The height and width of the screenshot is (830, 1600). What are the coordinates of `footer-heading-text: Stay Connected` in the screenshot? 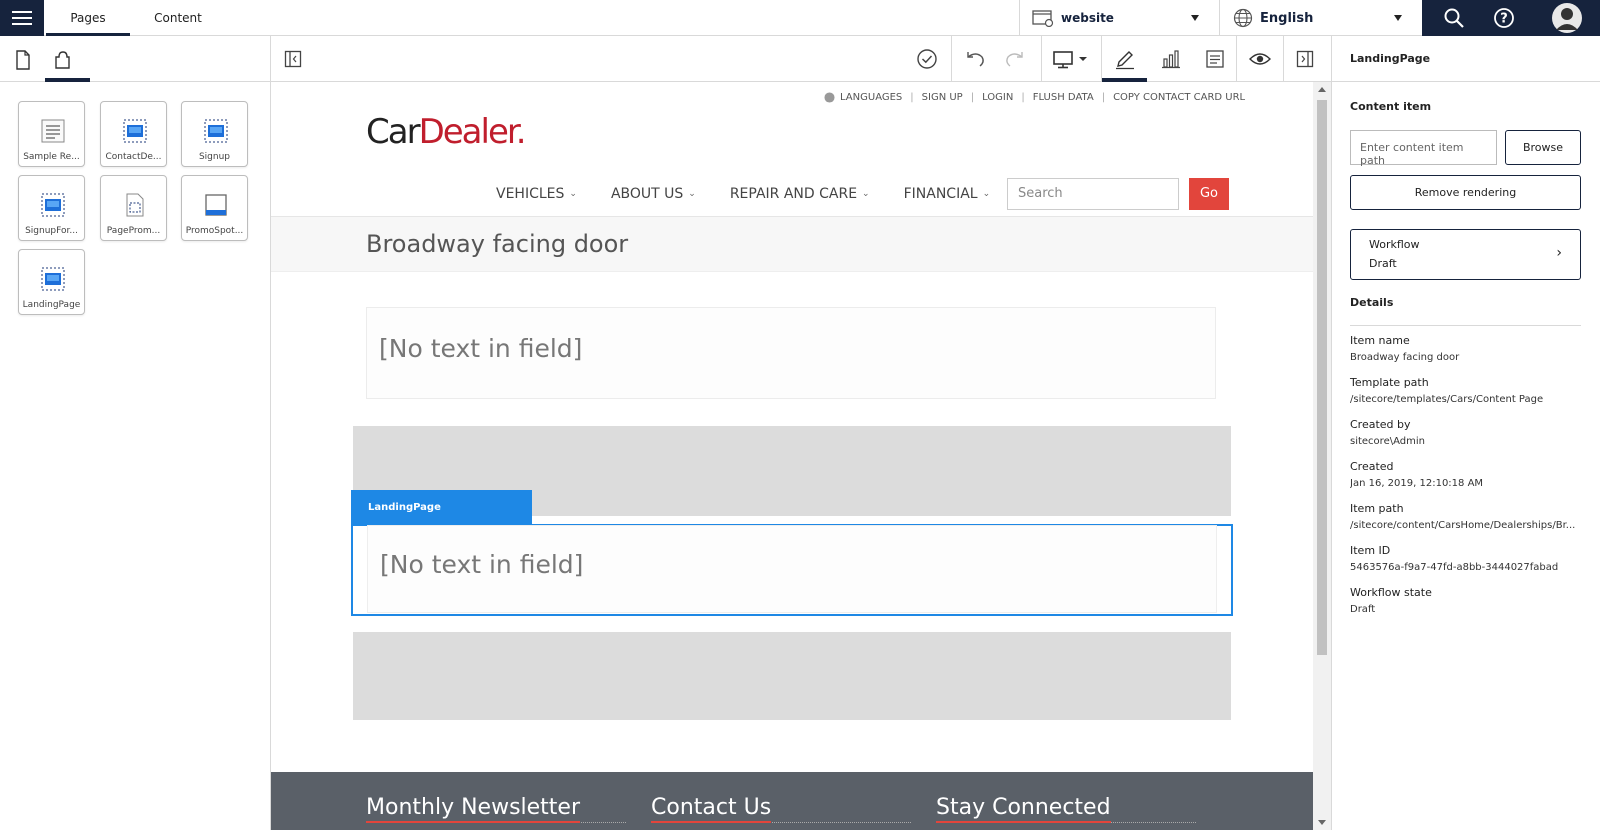 It's located at (1023, 809).